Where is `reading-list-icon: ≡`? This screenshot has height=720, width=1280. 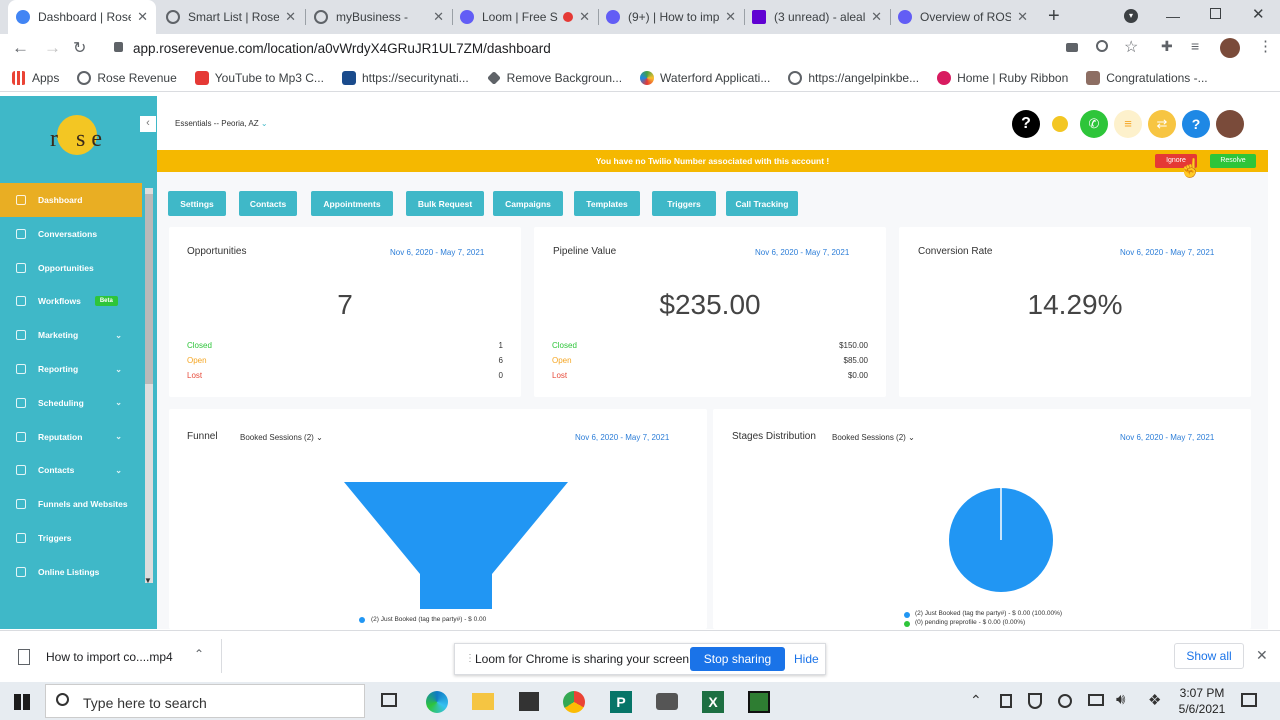
reading-list-icon: ≡ is located at coordinates (1195, 46).